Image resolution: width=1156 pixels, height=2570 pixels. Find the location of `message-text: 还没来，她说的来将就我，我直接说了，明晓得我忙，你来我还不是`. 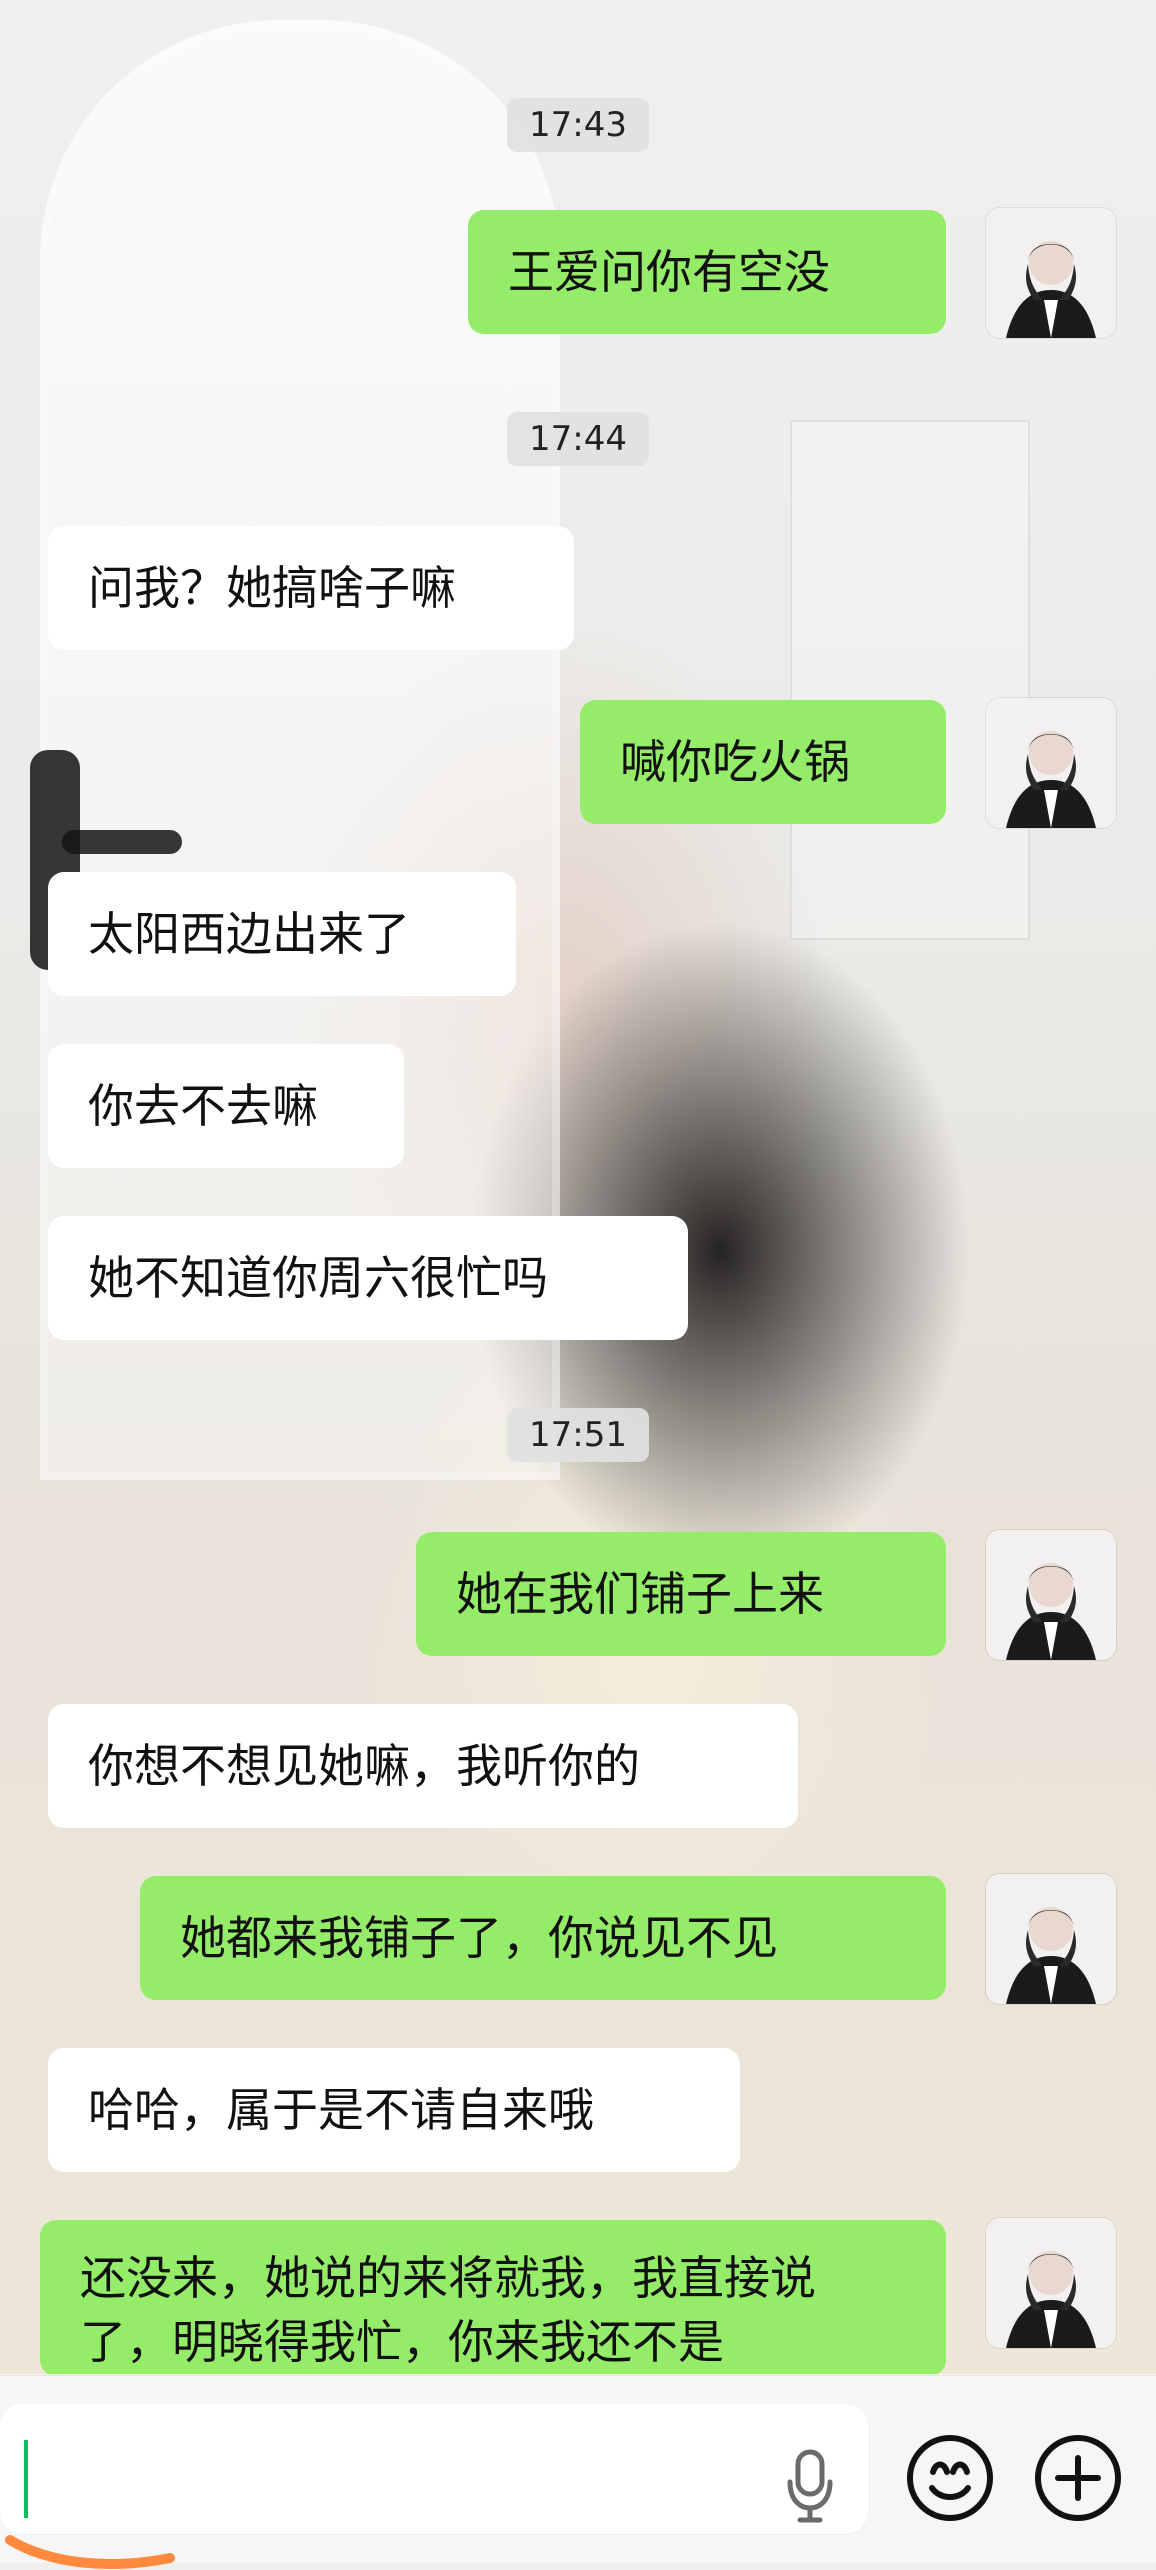

message-text: 还没来，她说的来将就我，我直接说了，明晓得我忙，你来我还不是 is located at coordinates (448, 2310).